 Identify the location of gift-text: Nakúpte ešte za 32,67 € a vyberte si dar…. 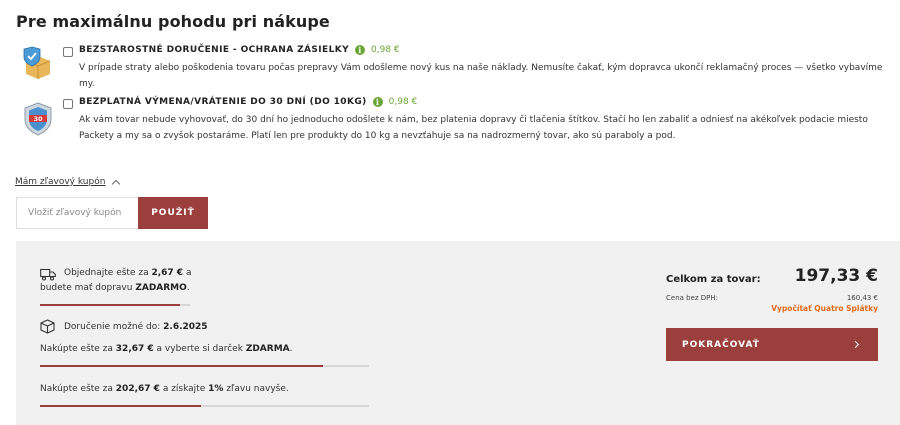
(166, 349).